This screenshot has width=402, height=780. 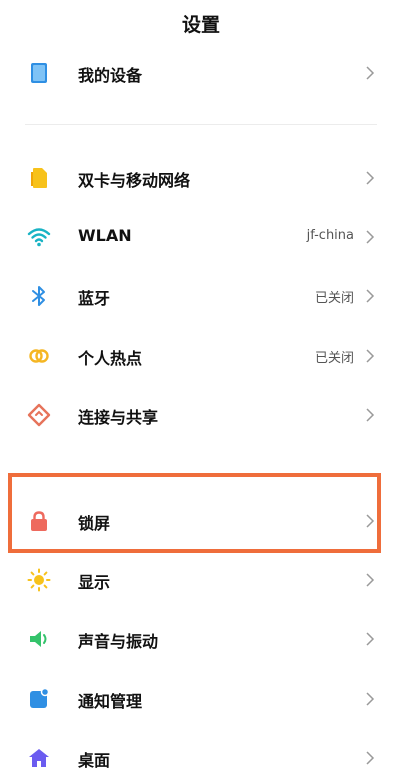 I want to click on connection-share-icon, so click(x=39, y=415).